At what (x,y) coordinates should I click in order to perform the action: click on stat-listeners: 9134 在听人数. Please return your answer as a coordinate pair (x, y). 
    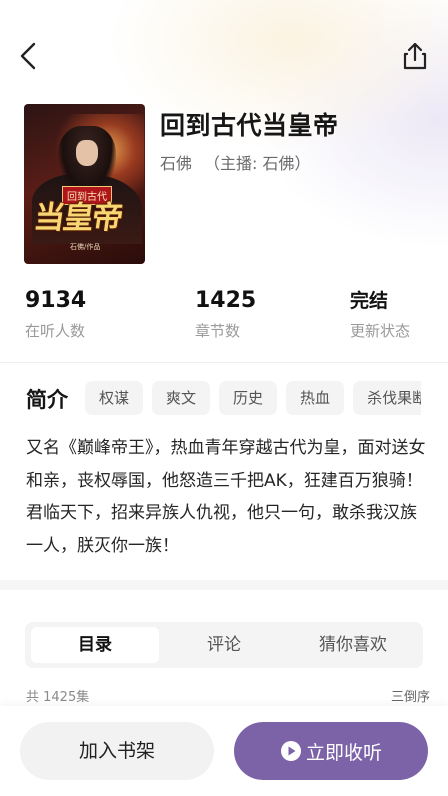
    Looking at the image, I should click on (55, 313).